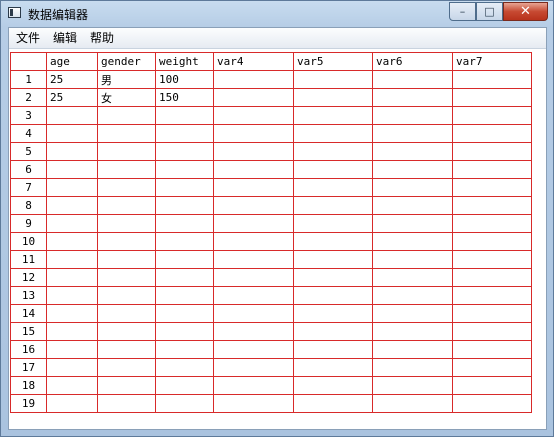 Image resolution: width=554 pixels, height=437 pixels. I want to click on grid-cell: 150, so click(184, 97).